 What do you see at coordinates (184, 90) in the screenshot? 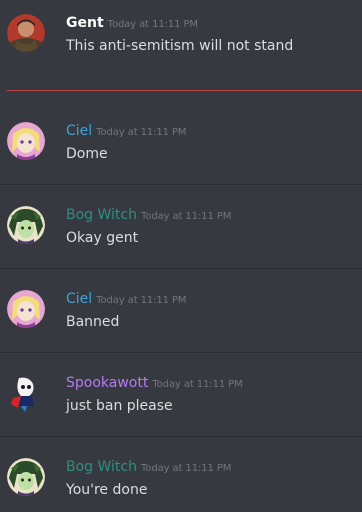
I see `new-messages-divider` at bounding box center [184, 90].